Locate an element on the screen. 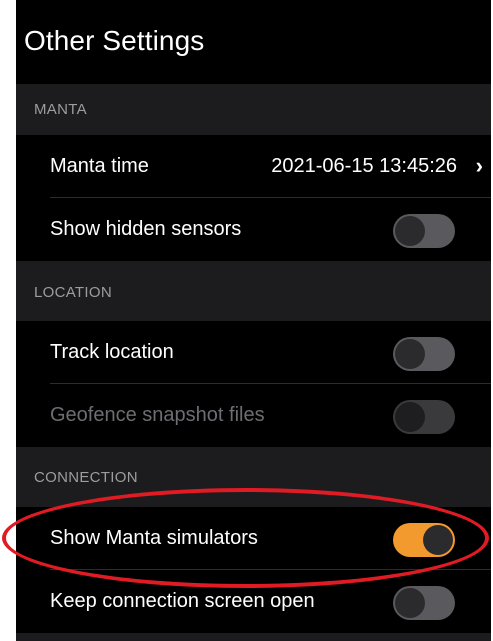 Image resolution: width=493 pixels, height=641 pixels. show-manta-simulators-toggle is located at coordinates (424, 540).